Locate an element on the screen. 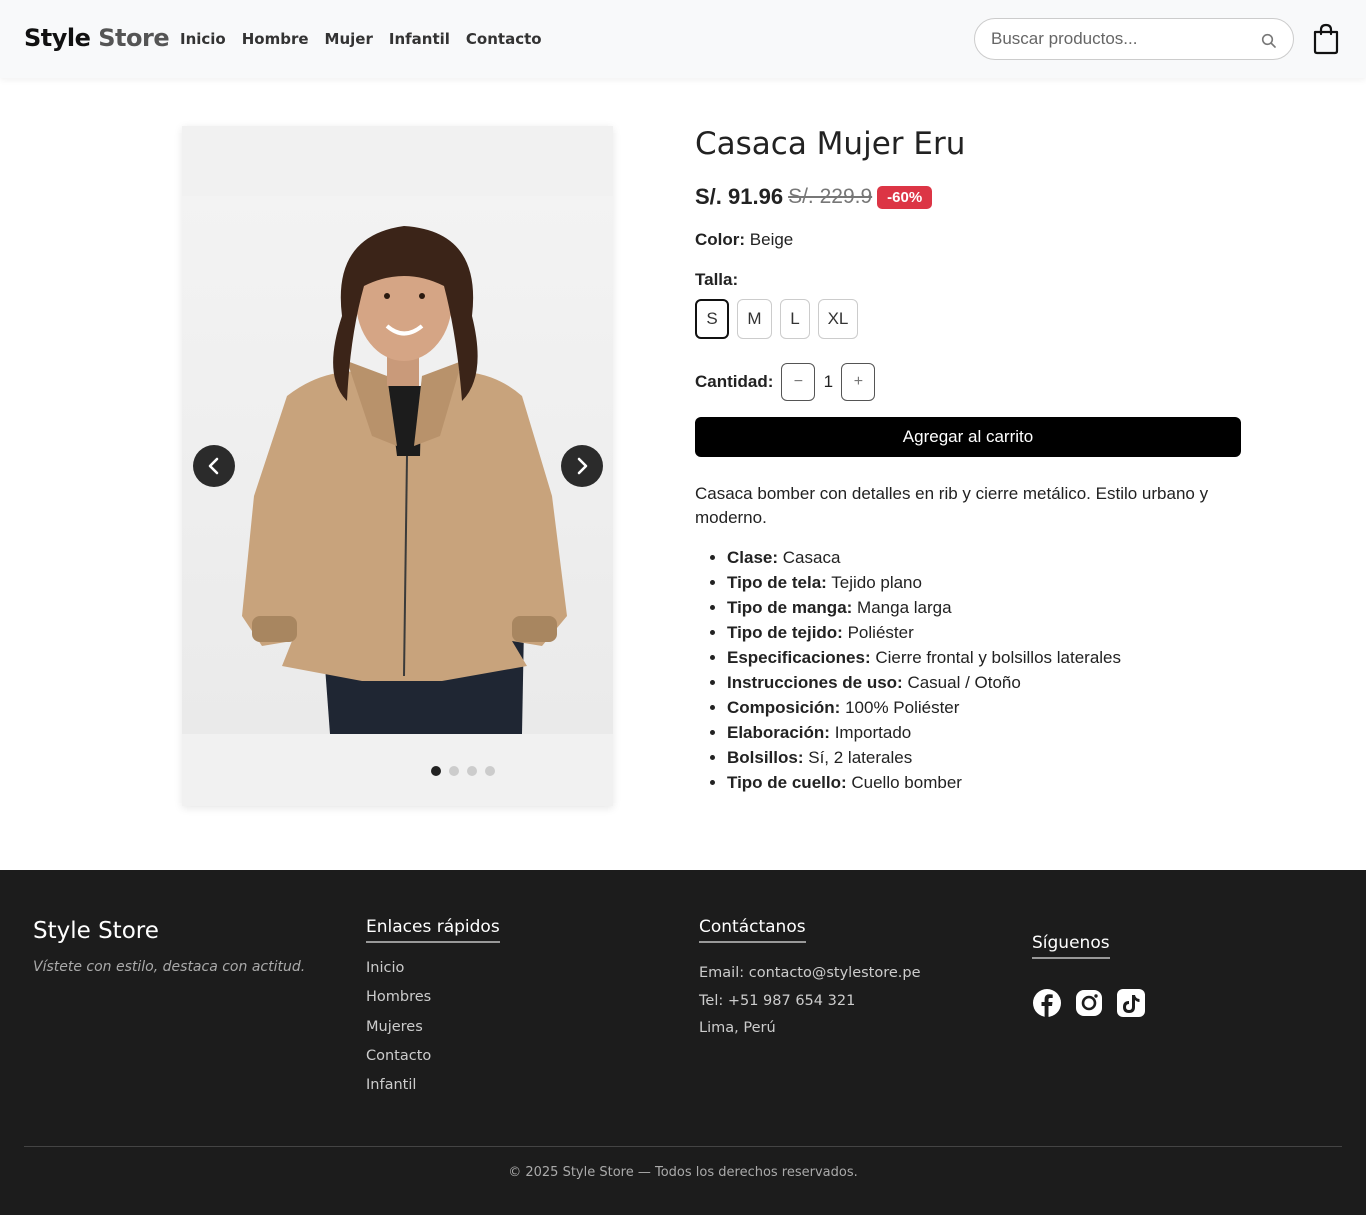 The width and height of the screenshot is (1366, 1215). quantity-increase-button: + is located at coordinates (858, 382).